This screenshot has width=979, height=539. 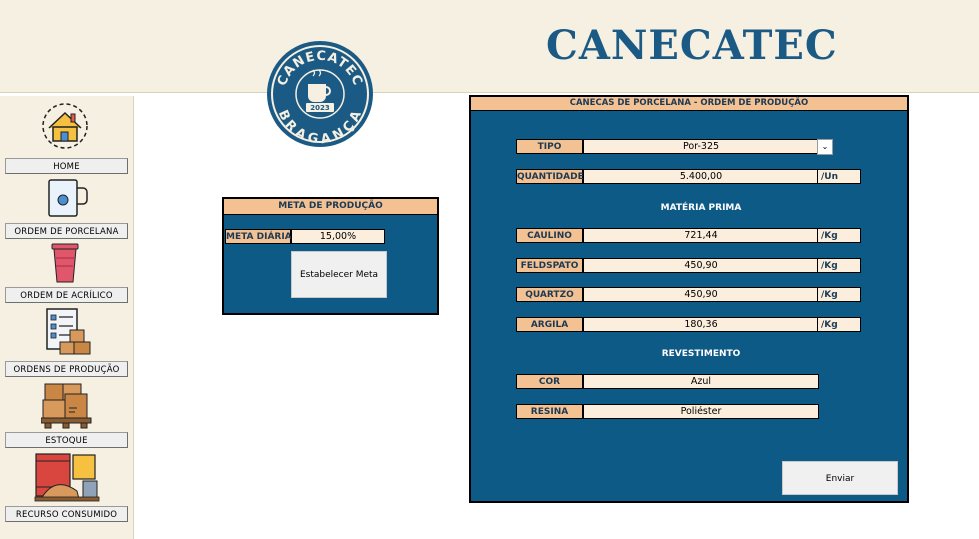 What do you see at coordinates (549, 411) in the screenshot?
I see `resina-label: RESINA` at bounding box center [549, 411].